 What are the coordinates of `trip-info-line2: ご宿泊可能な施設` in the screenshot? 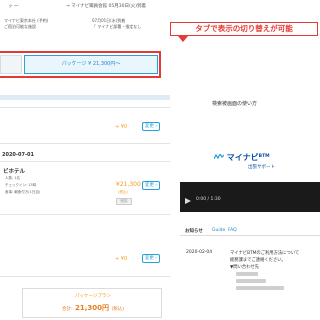 It's located at (20, 26).